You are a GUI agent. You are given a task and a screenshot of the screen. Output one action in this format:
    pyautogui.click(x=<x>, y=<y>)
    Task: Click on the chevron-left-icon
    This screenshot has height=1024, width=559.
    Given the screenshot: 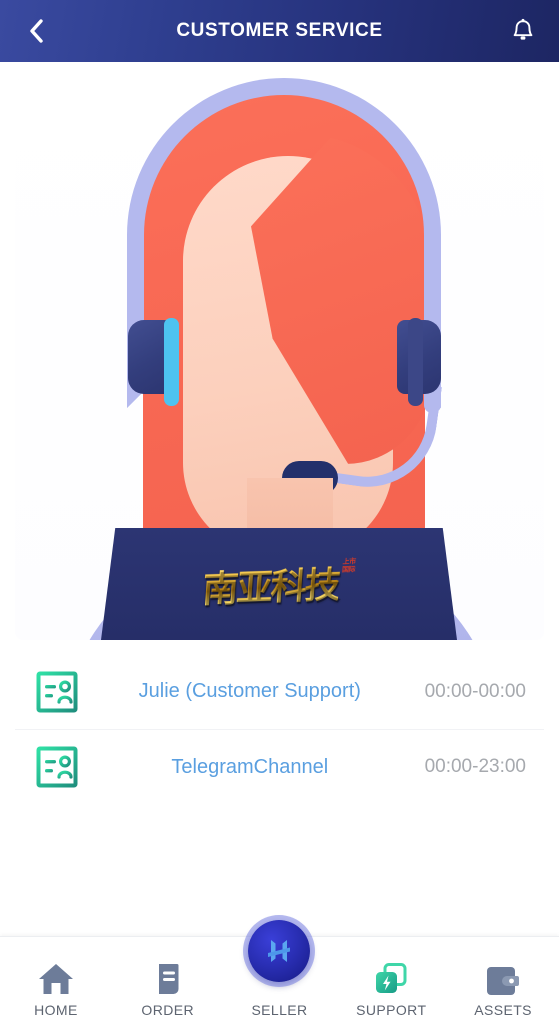 What is the action you would take?
    pyautogui.click(x=36, y=31)
    